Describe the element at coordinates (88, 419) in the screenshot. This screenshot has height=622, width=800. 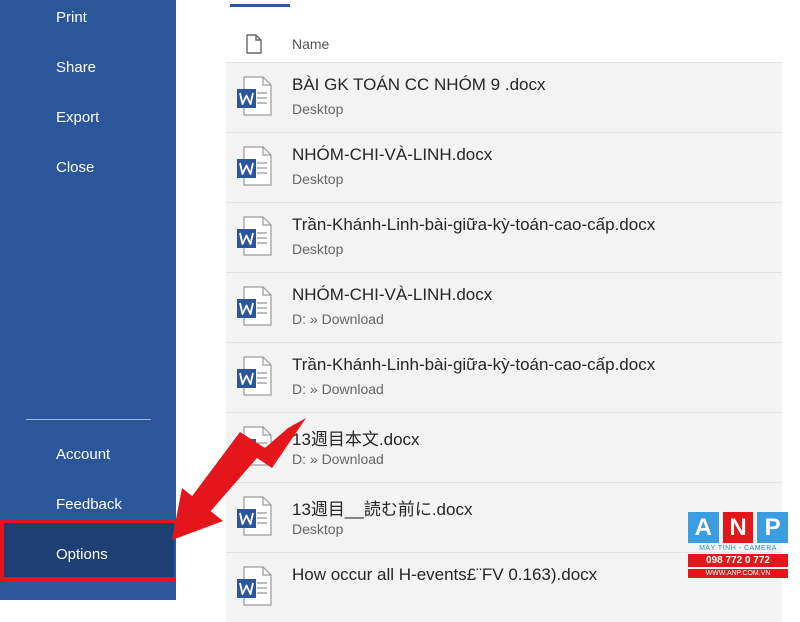
I see `sidebar-divider` at that location.